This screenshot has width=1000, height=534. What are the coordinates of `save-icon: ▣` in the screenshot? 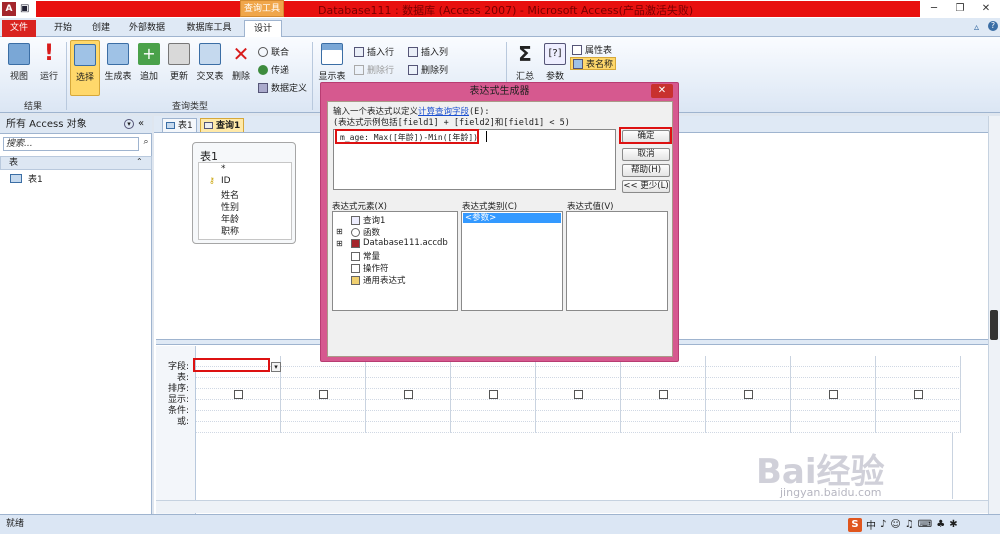 It's located at (24, 8).